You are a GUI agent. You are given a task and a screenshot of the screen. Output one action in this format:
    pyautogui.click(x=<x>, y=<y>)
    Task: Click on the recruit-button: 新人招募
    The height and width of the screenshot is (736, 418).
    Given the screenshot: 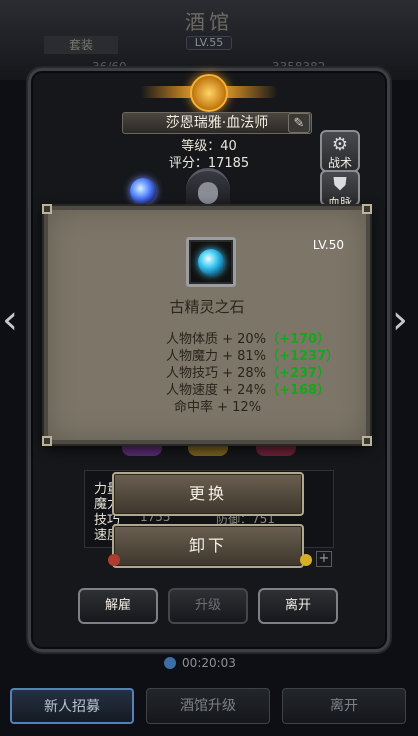 What is the action you would take?
    pyautogui.click(x=72, y=706)
    